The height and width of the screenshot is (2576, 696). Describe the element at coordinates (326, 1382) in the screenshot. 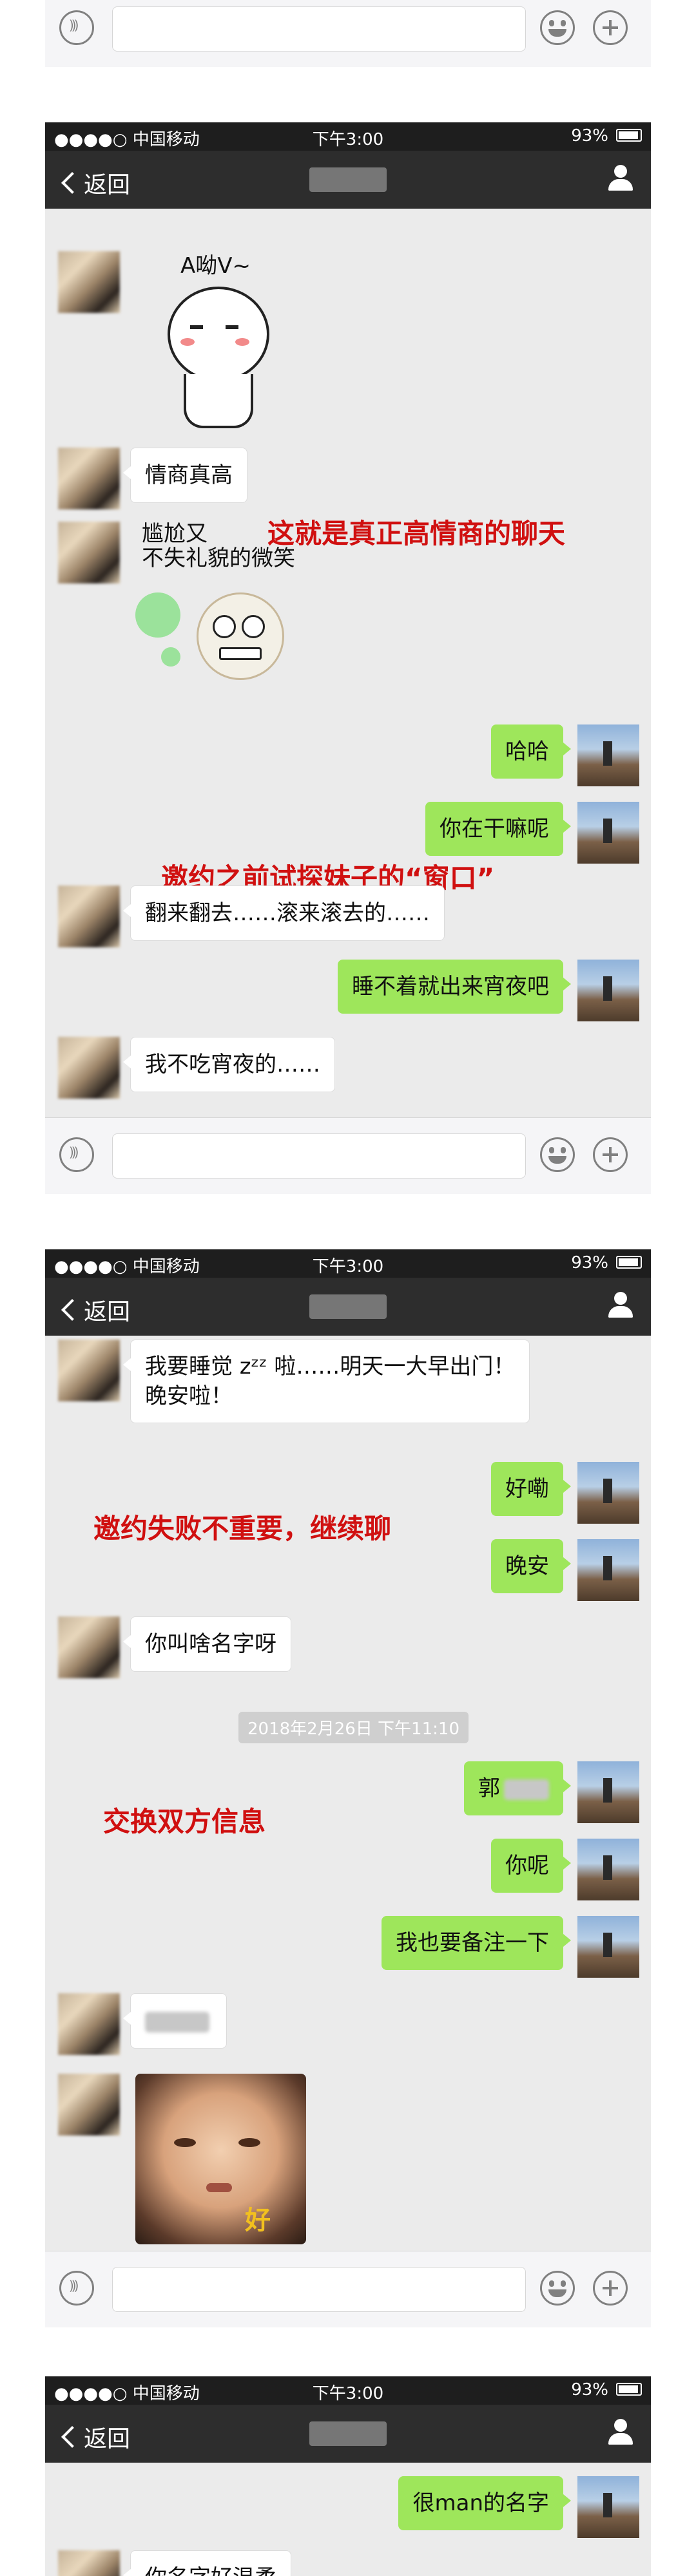

I see `message-bubble: 我要睡觉 zᶻᶻ 啦……明天一大早出门！ 晚安啦！` at that location.